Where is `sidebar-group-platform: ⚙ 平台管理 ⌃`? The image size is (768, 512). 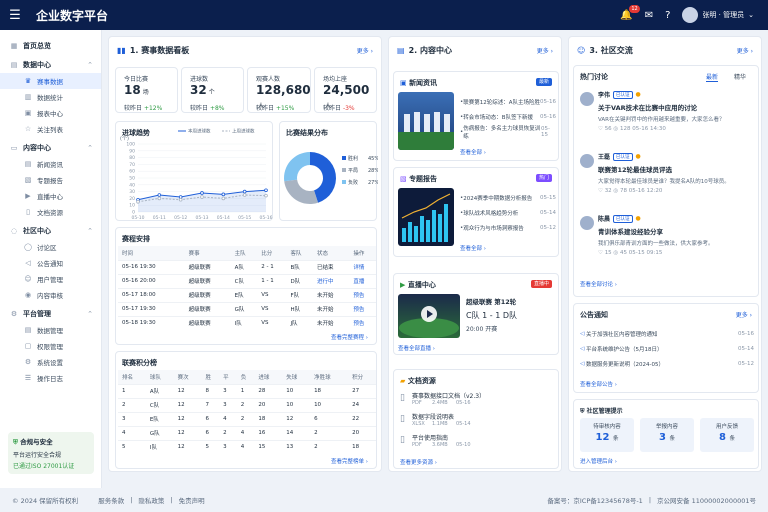
sidebar-group-platform: ⚙ 平台管理 ⌃ is located at coordinates (50, 314).